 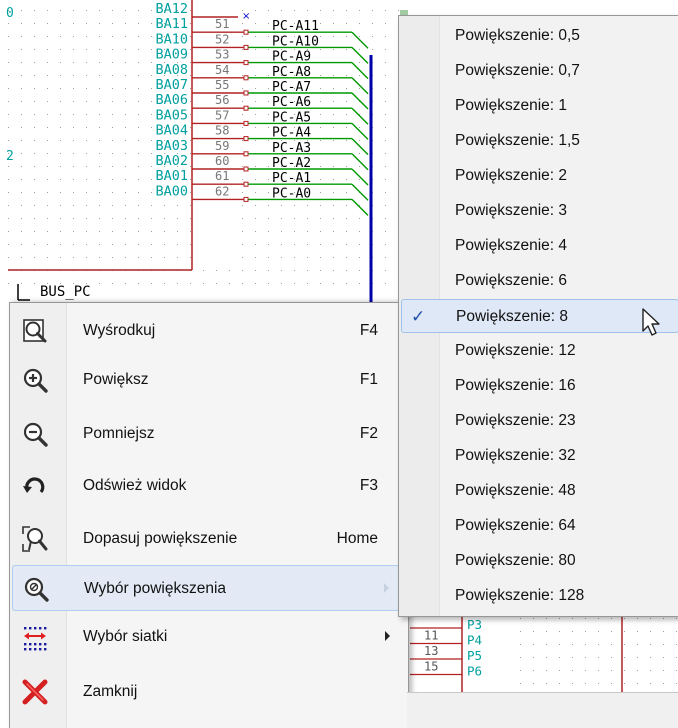 I want to click on zoom-in-icon, so click(x=35, y=380).